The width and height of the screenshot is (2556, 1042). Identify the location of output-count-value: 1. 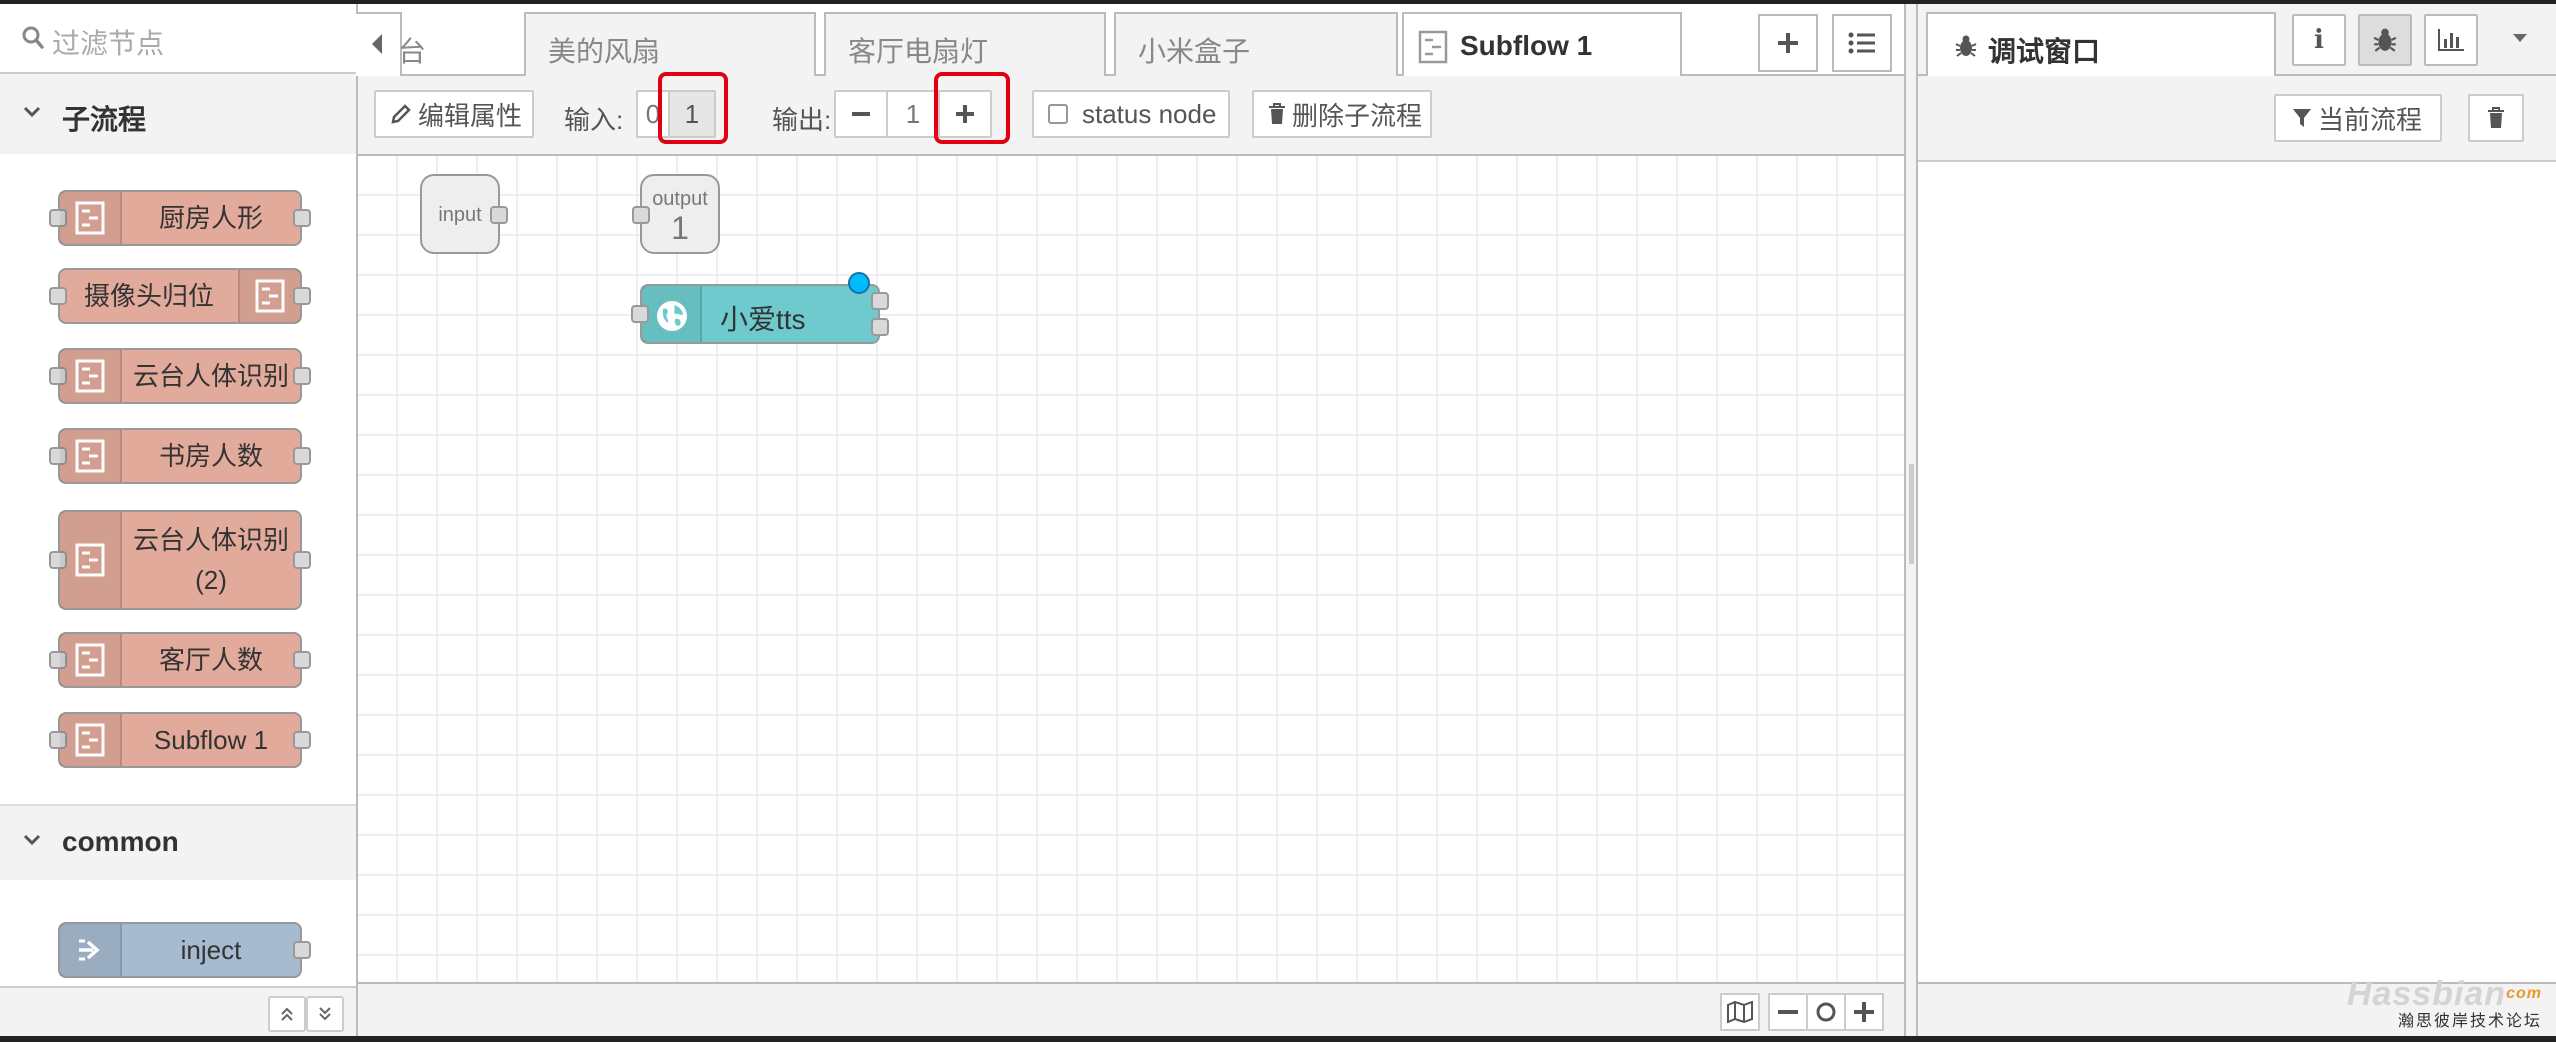
(913, 114).